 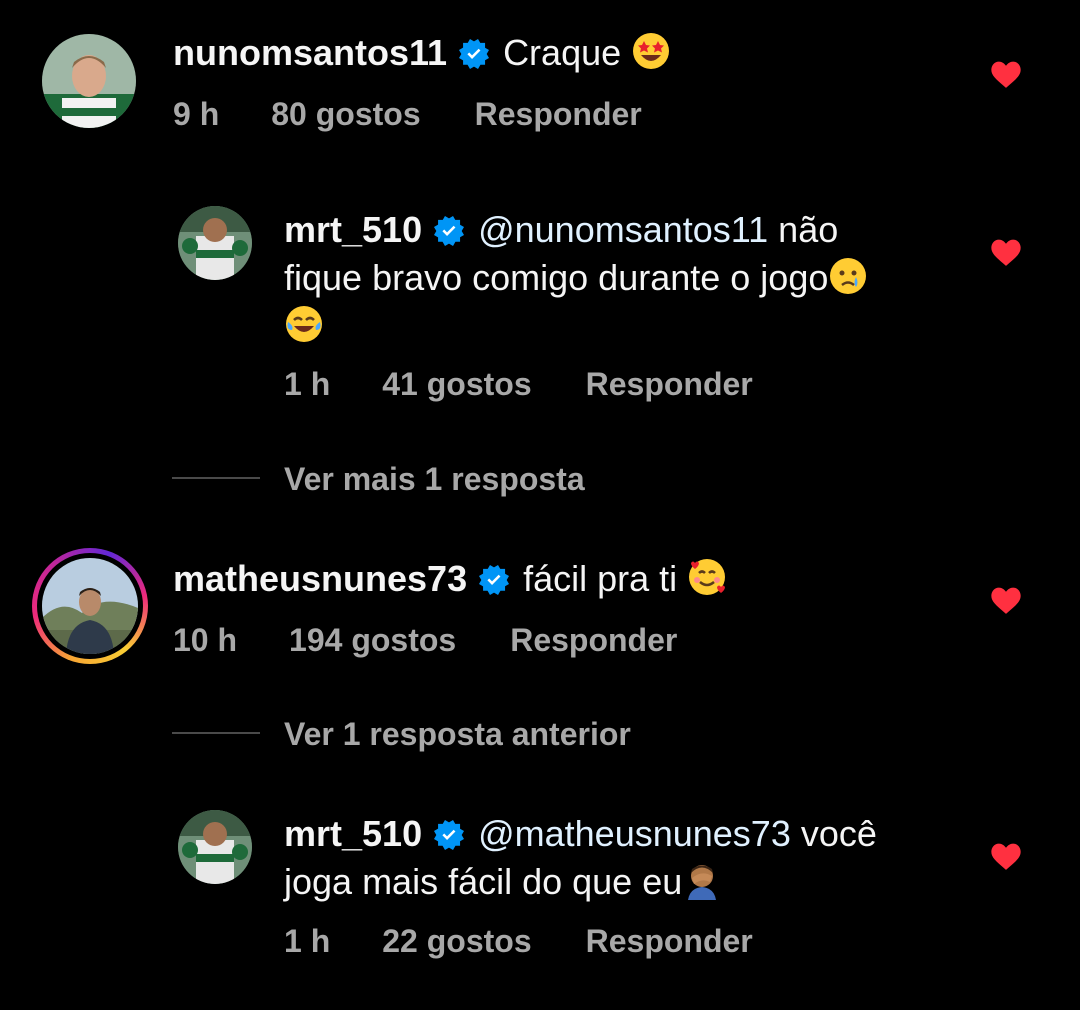 I want to click on comment-meta: 9 h 80 gostos Responder, so click(x=407, y=114).